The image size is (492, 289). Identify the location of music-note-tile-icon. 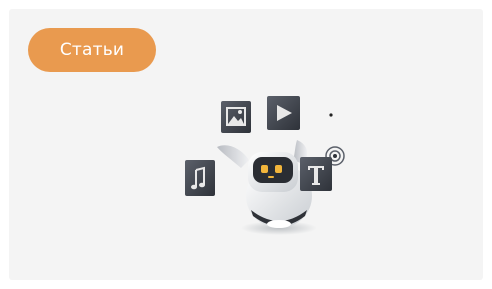
(200, 178).